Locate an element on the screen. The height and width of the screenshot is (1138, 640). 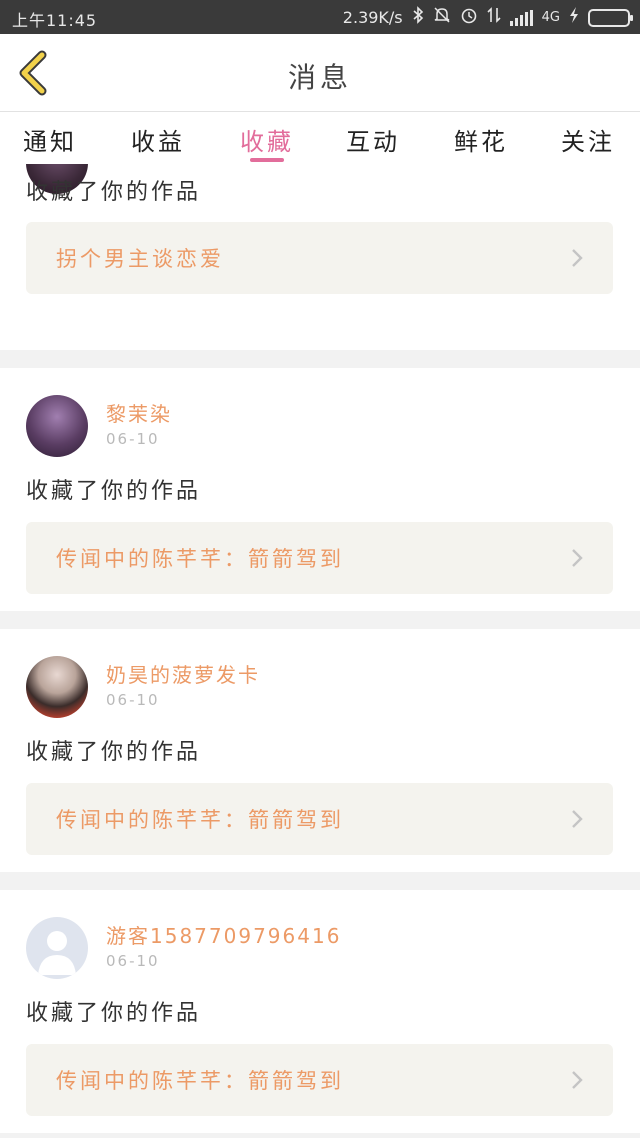
message-username: 游客1587709796416 is located at coordinates (223, 934).